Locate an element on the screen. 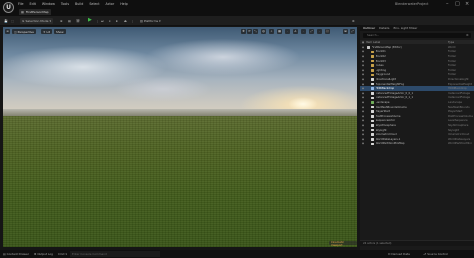 This screenshot has height=258, width=474. tab-env-light-mixer: Env. Light Mixer is located at coordinates (406, 28).